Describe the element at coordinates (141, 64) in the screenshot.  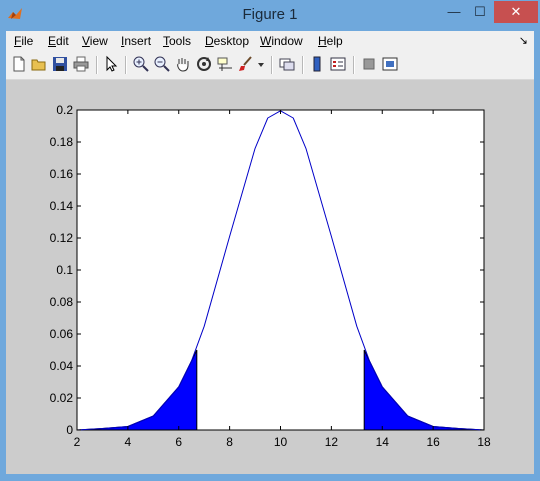
I see `zoom-in-icon` at that location.